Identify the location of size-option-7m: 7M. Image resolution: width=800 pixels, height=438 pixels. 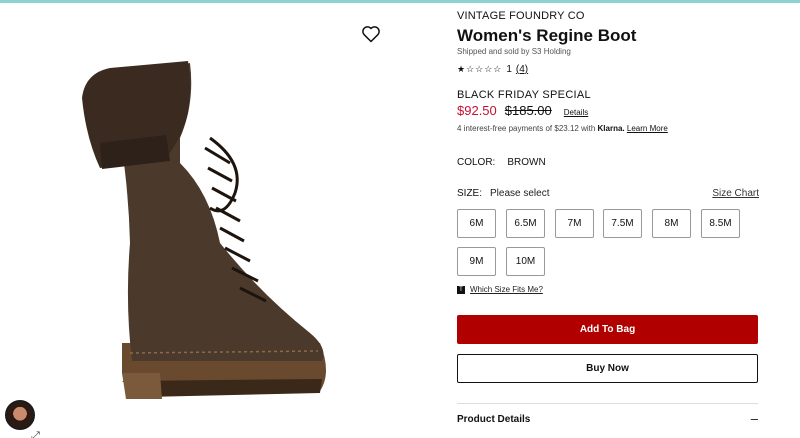
(574, 223).